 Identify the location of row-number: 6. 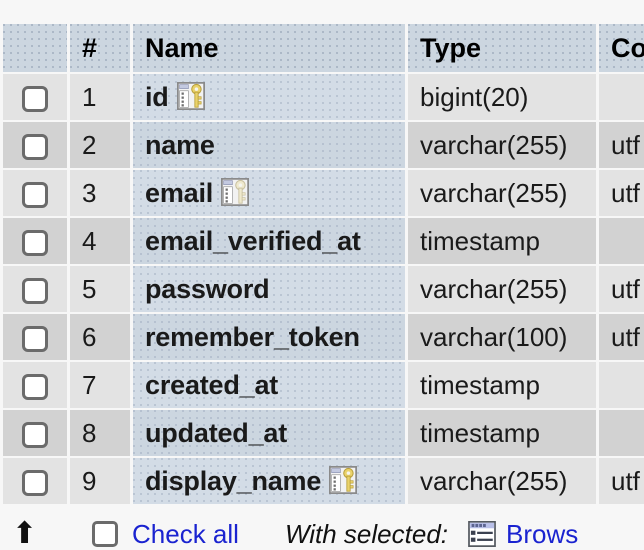
(100, 337).